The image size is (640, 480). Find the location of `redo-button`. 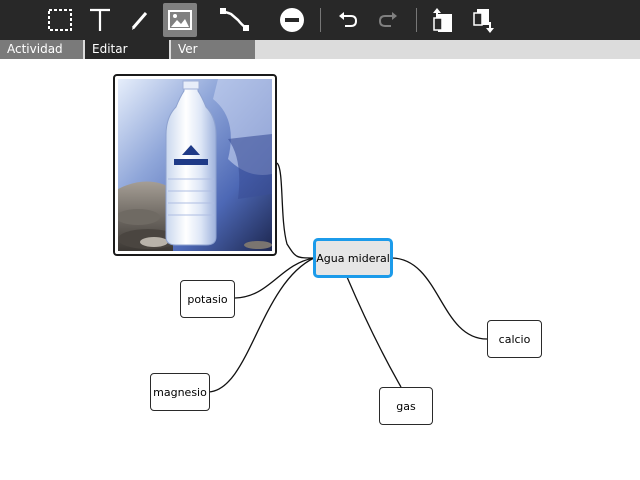

redo-button is located at coordinates (388, 20).